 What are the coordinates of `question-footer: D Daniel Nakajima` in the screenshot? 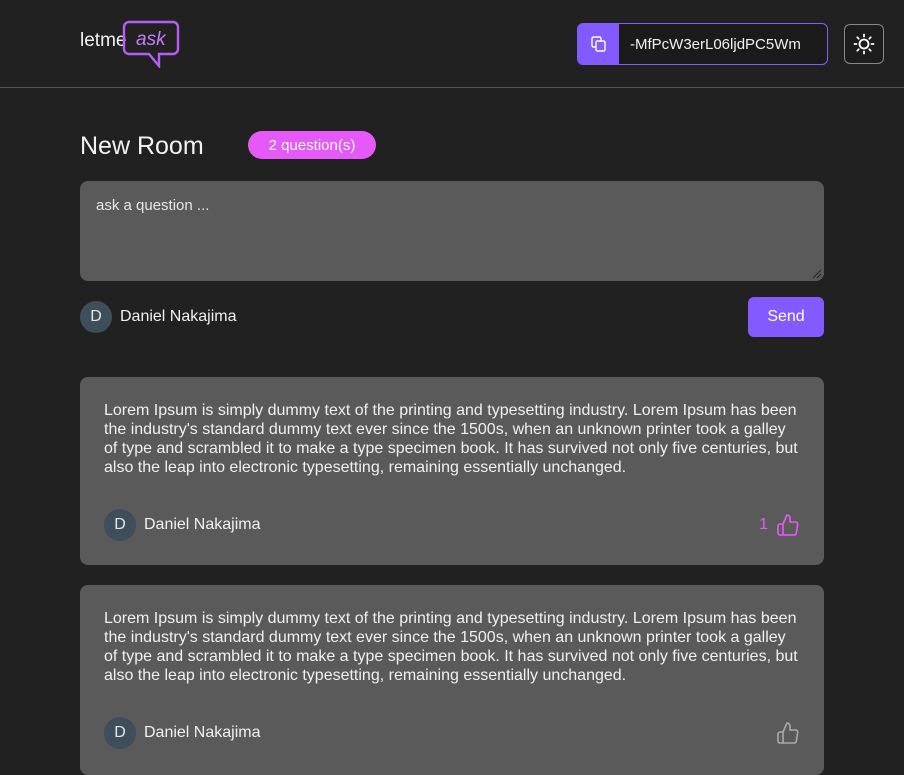 It's located at (452, 733).